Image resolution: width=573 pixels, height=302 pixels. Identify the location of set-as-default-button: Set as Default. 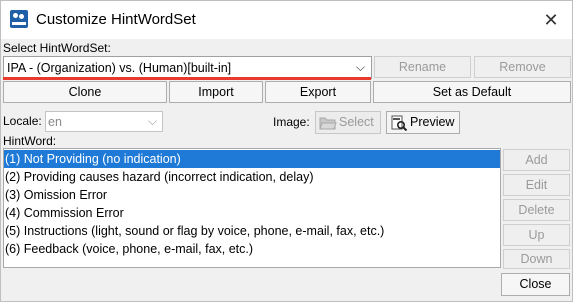
(472, 92).